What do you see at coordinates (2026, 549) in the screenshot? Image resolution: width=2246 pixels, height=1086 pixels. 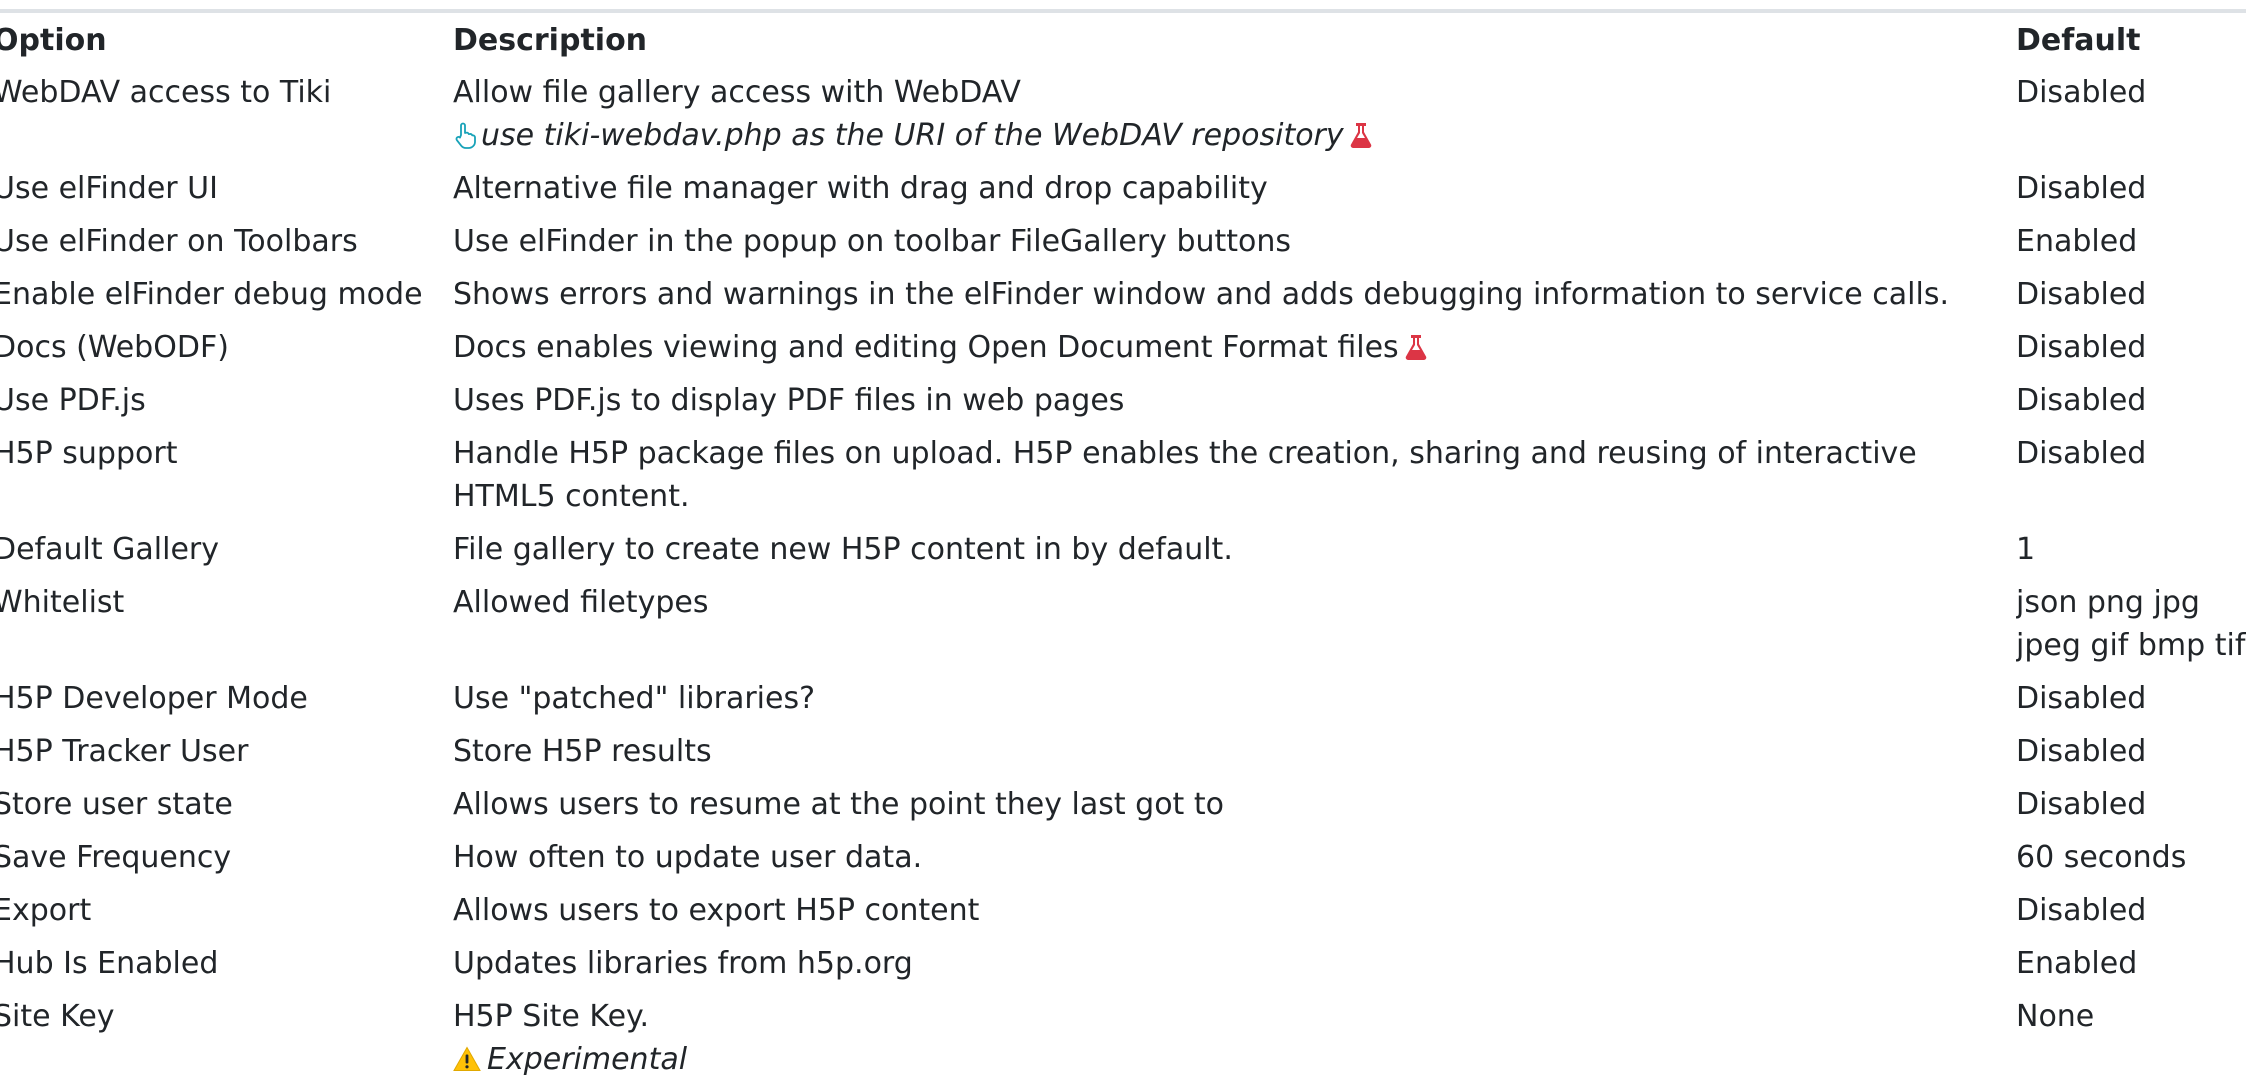 I see `option-default: 1` at bounding box center [2026, 549].